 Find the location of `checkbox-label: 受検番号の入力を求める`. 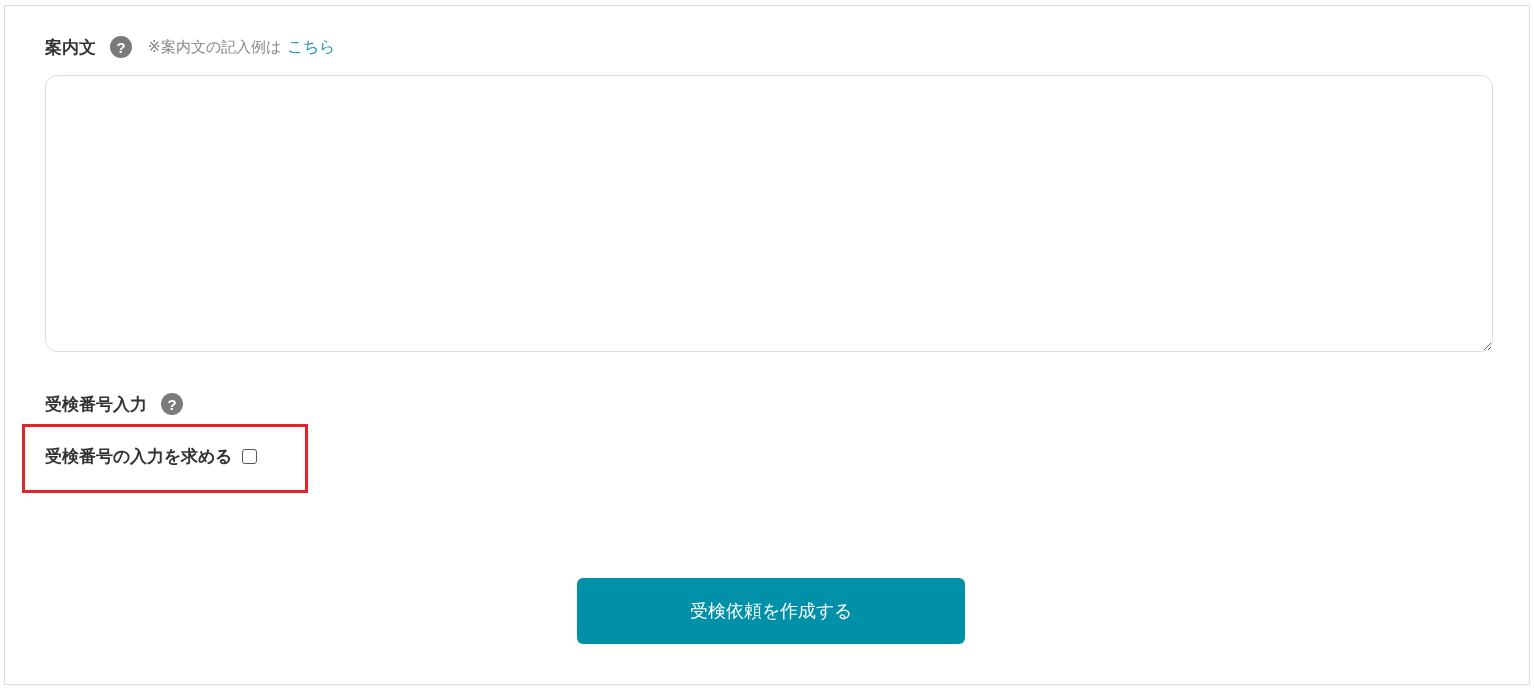

checkbox-label: 受検番号の入力を求める is located at coordinates (138, 456).